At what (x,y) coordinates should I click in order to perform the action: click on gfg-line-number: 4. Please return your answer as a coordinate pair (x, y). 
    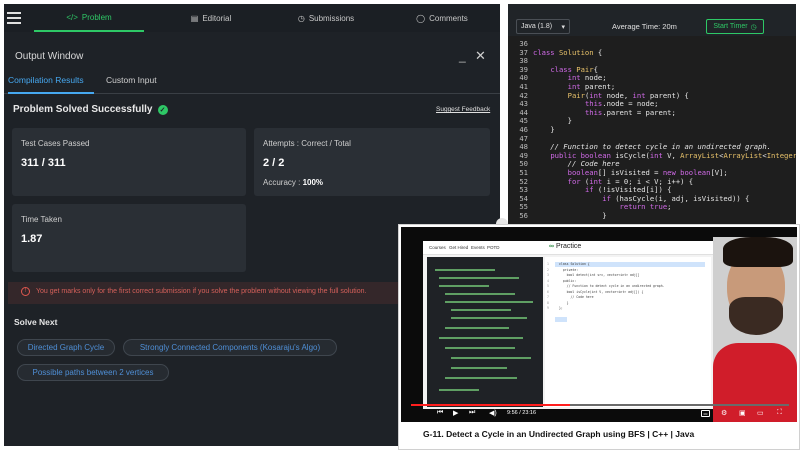
    Looking at the image, I should click on (548, 280).